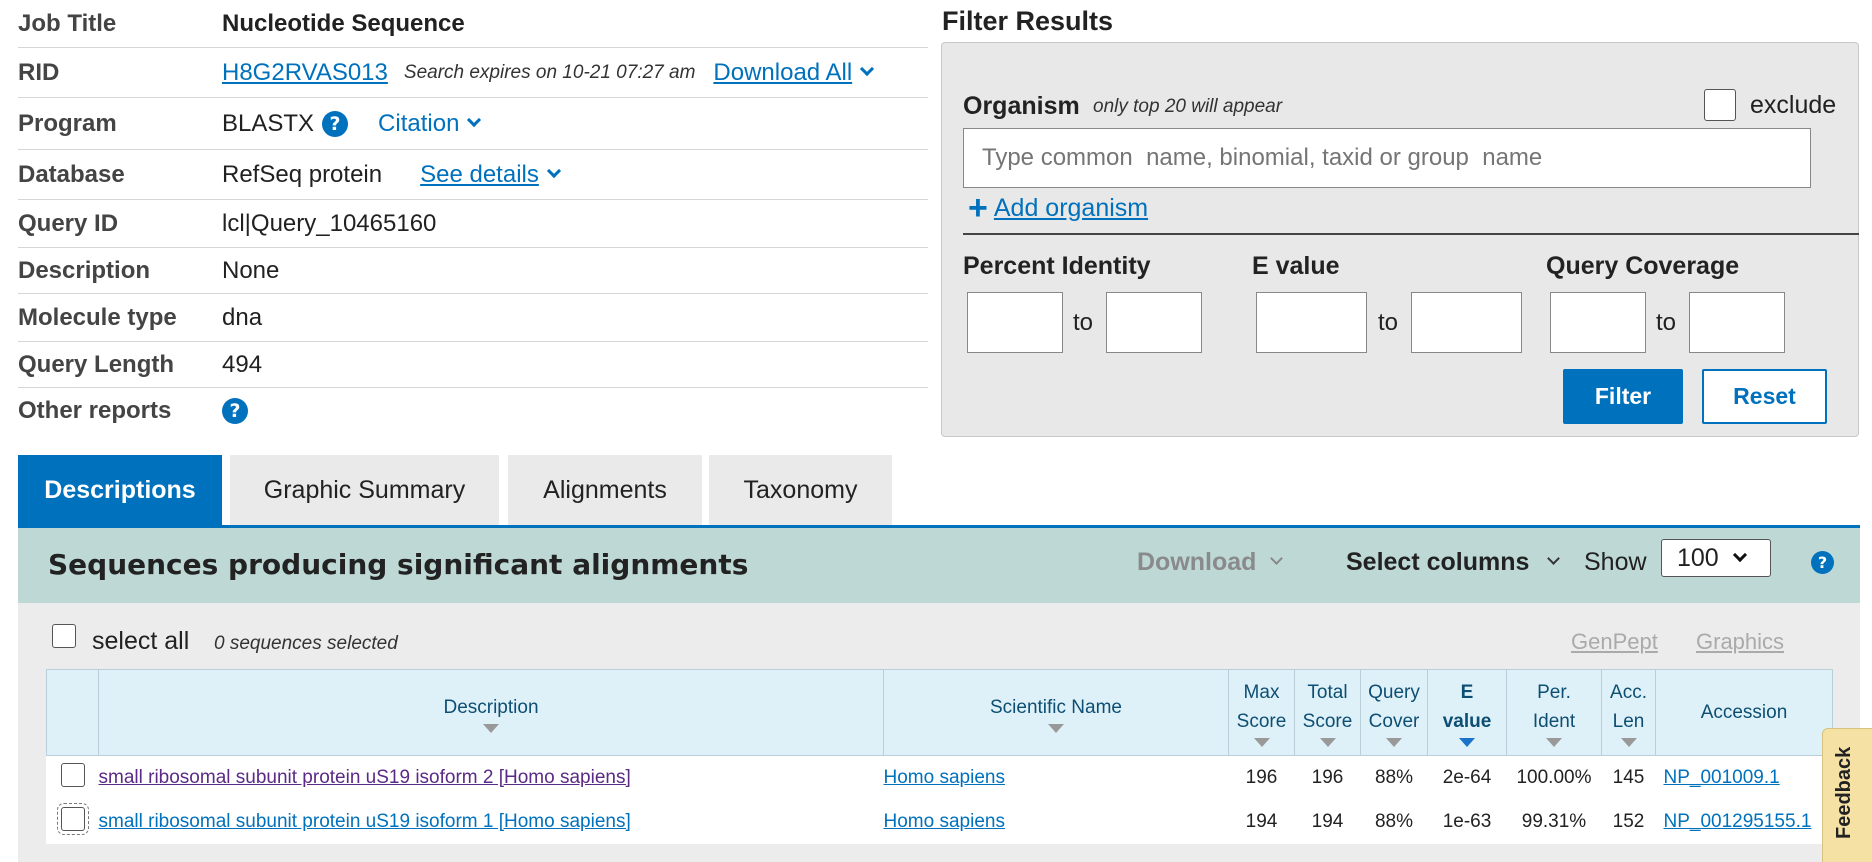  Describe the element at coordinates (364, 490) in the screenshot. I see `tab-graphic-summary: Graphic Summary` at that location.